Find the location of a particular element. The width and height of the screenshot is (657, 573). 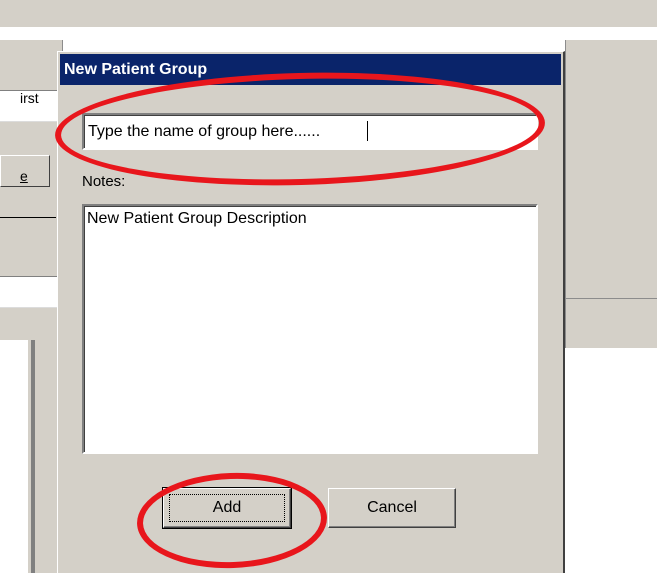

cancel-button-label: Cancel is located at coordinates (392, 507).